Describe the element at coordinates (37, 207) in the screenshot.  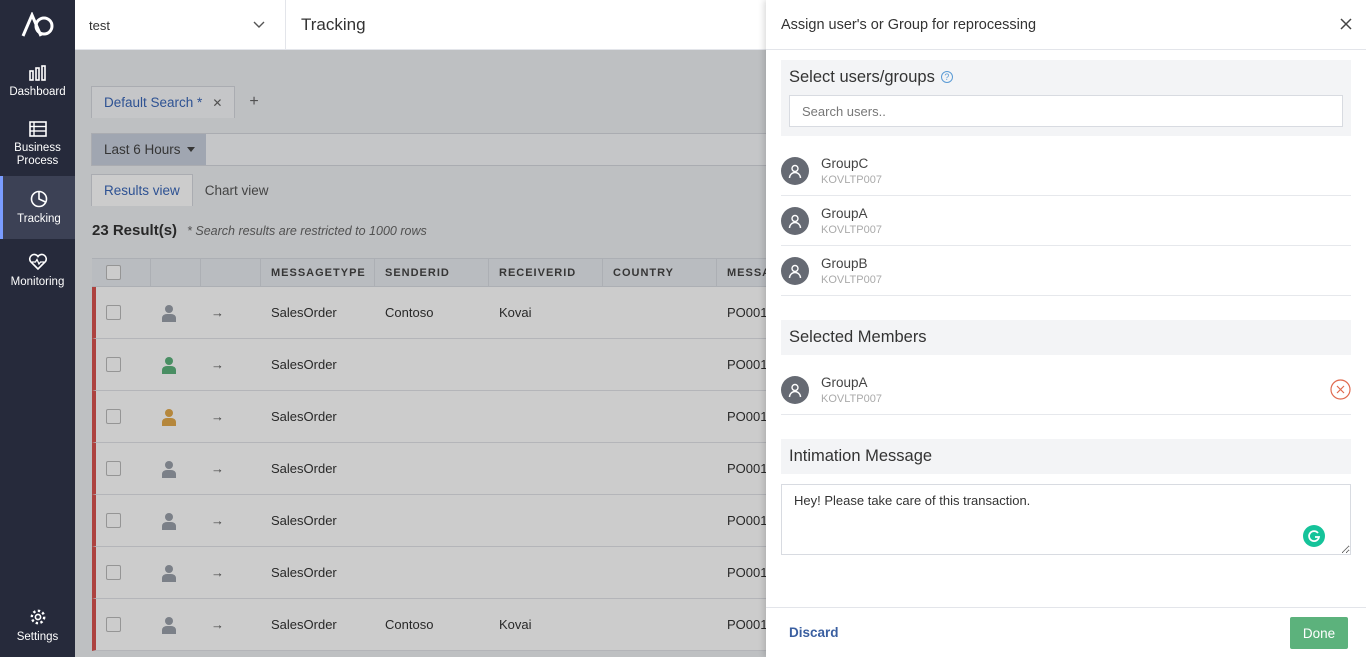
I see `sidebar-item-tracking: Tracking` at that location.